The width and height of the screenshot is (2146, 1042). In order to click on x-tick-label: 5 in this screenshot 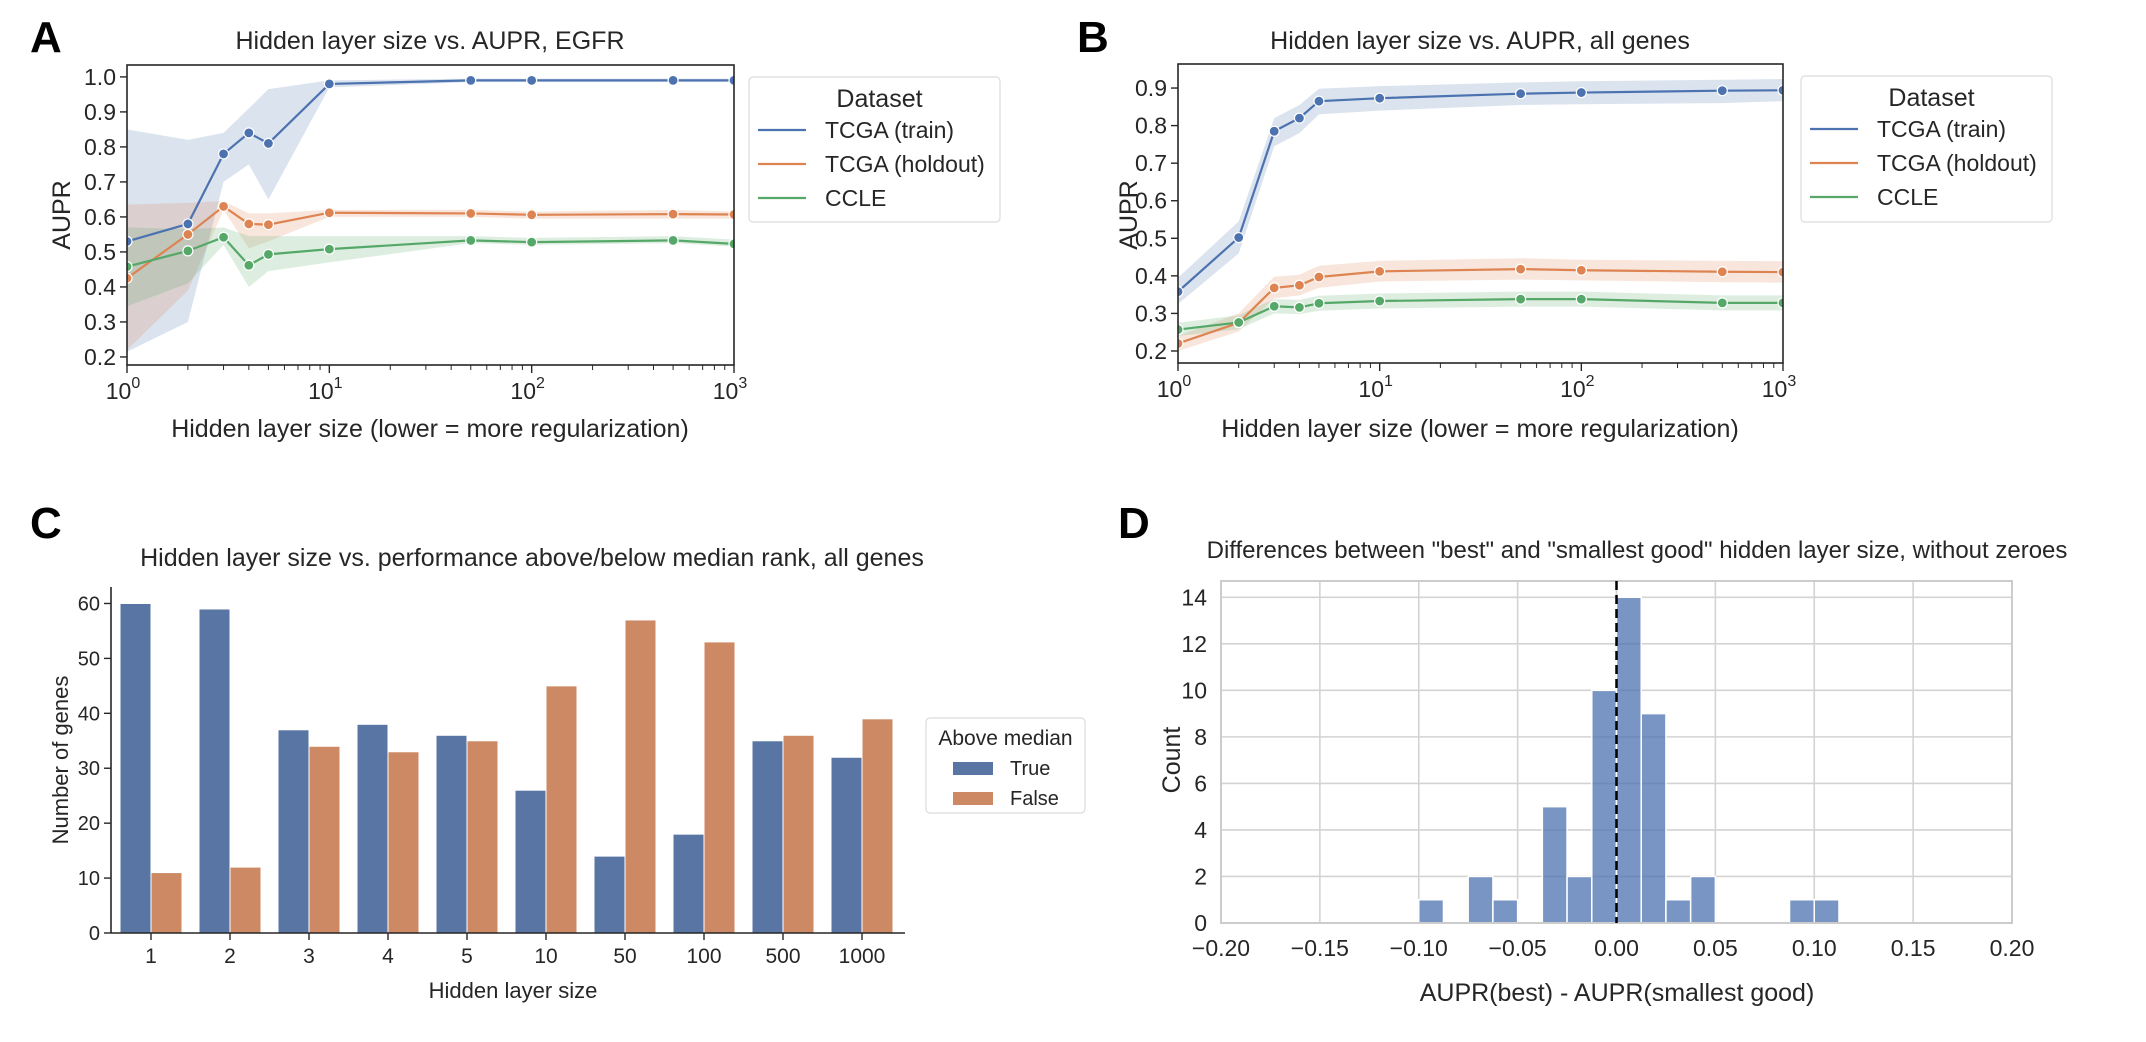, I will do `click(467, 956)`.